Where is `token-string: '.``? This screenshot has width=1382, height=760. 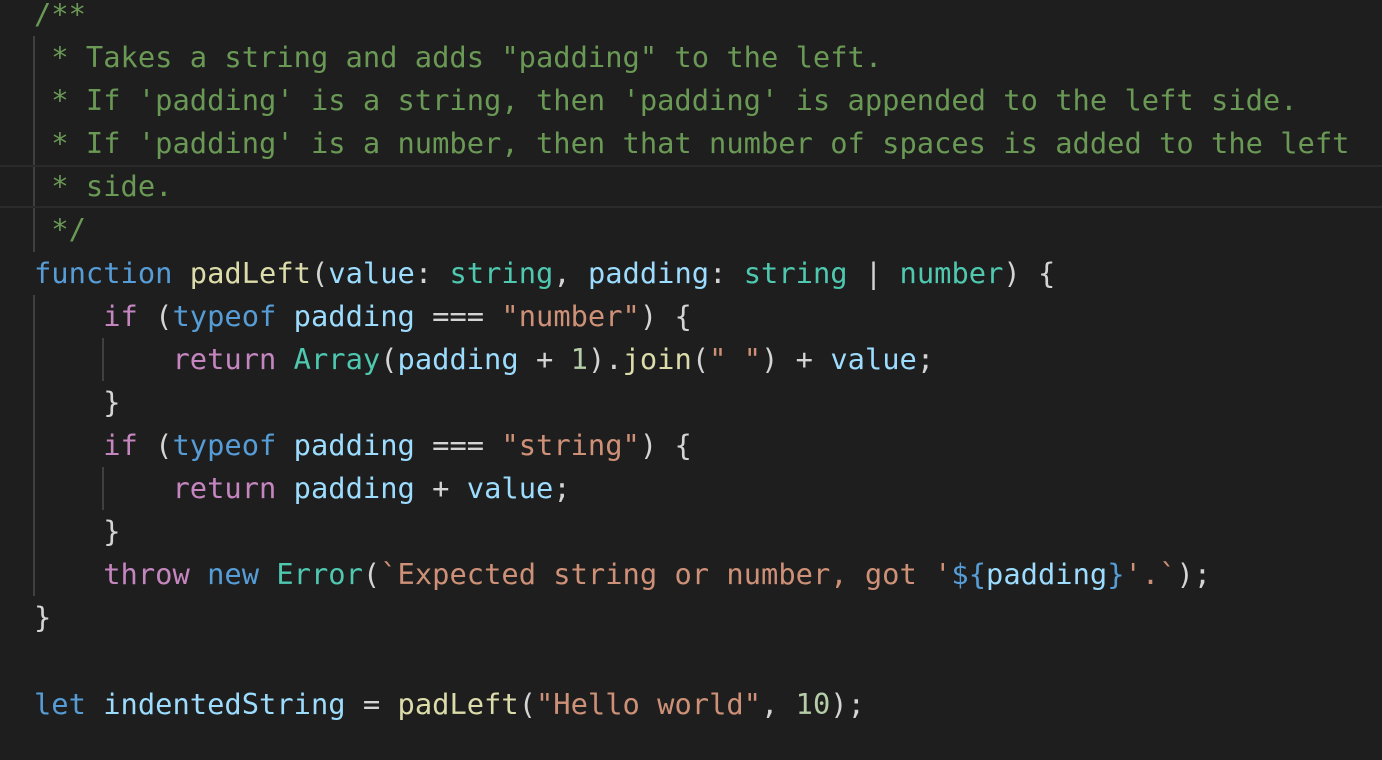
token-string: '.` is located at coordinates (1150, 574).